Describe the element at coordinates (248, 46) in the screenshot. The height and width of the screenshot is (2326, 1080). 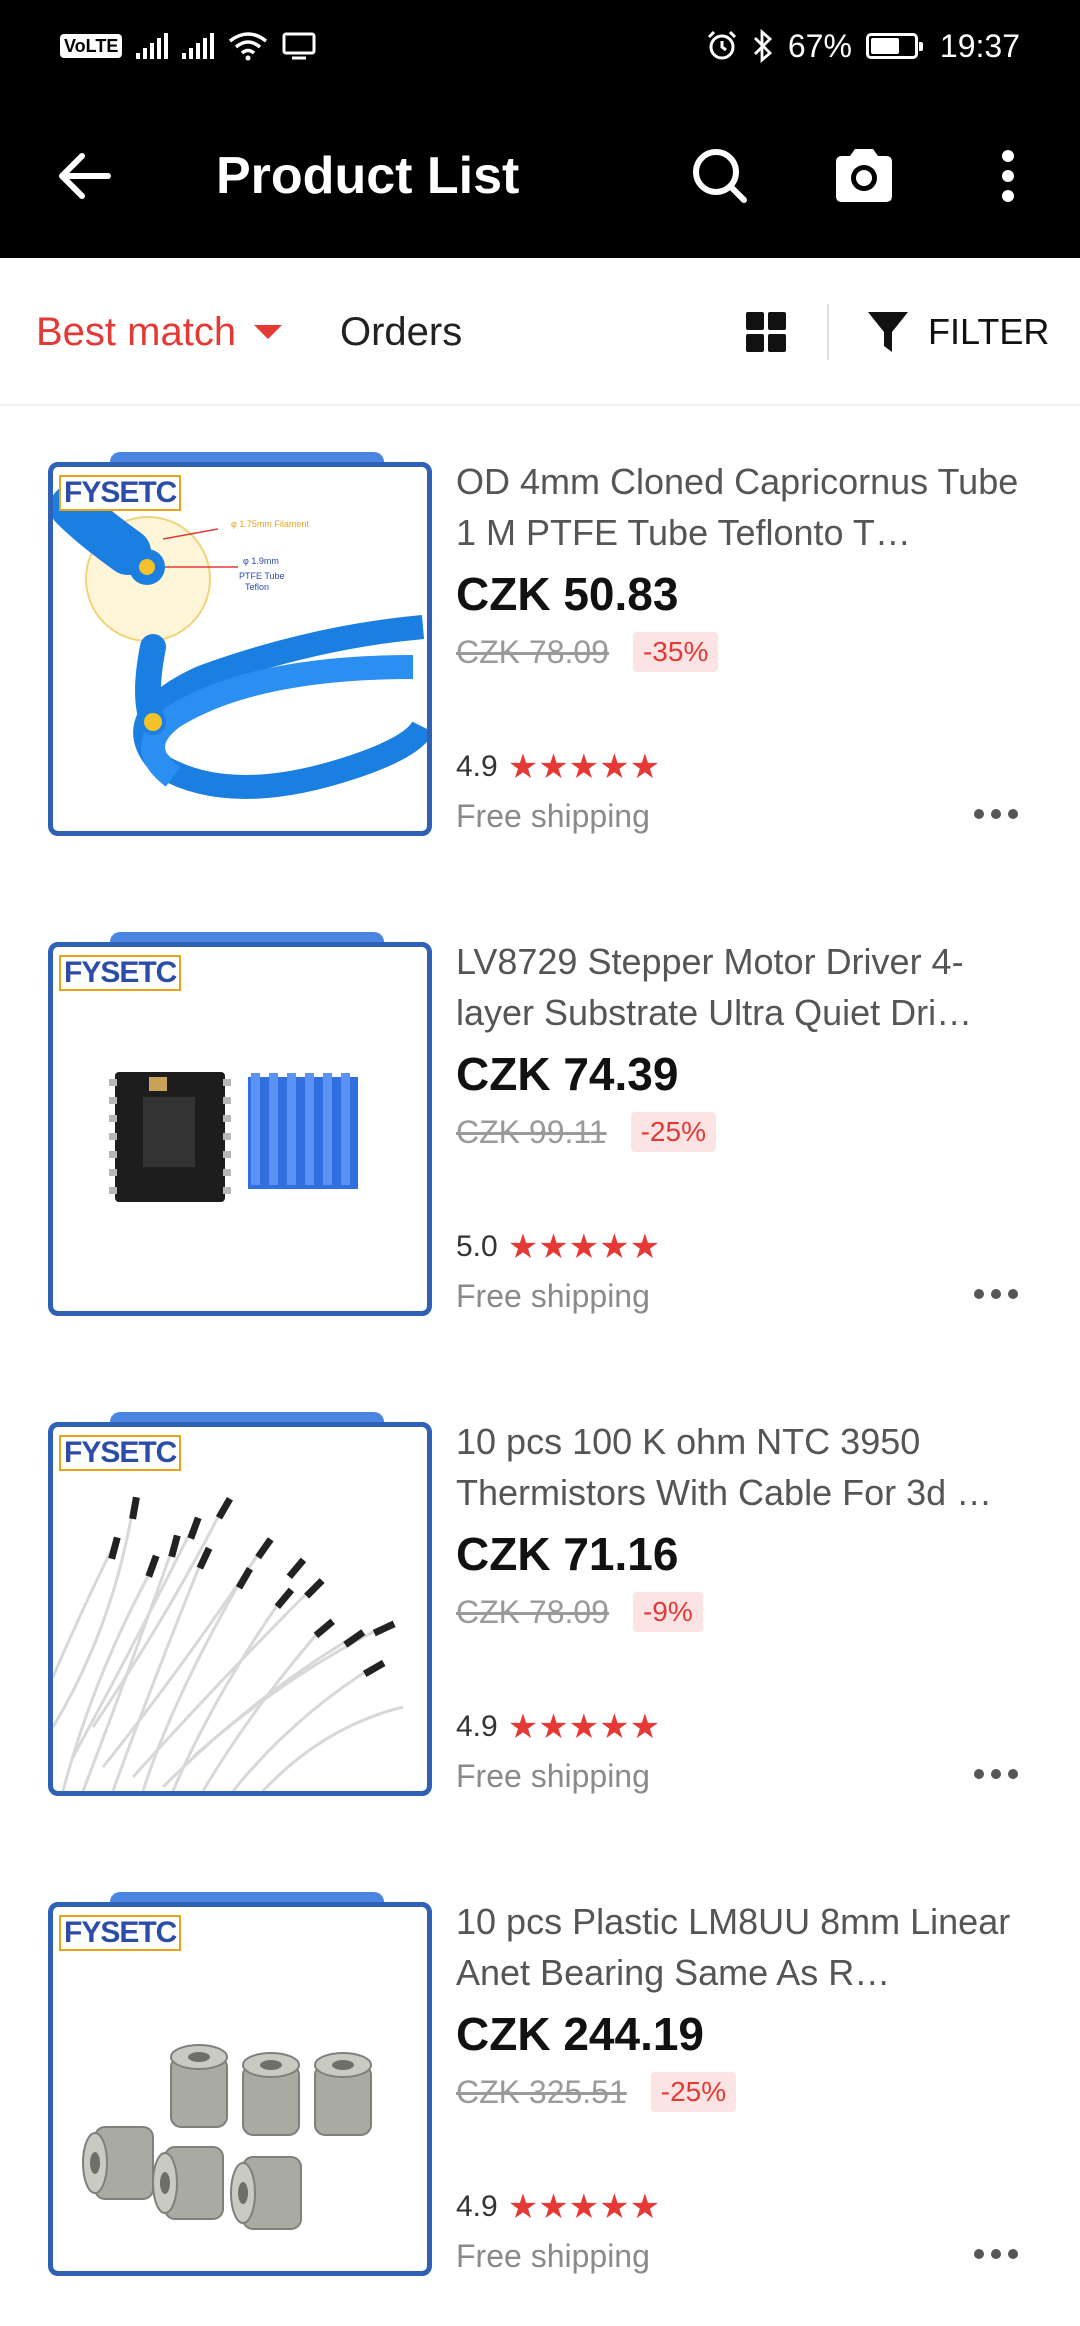
I see `wifi-icon` at that location.